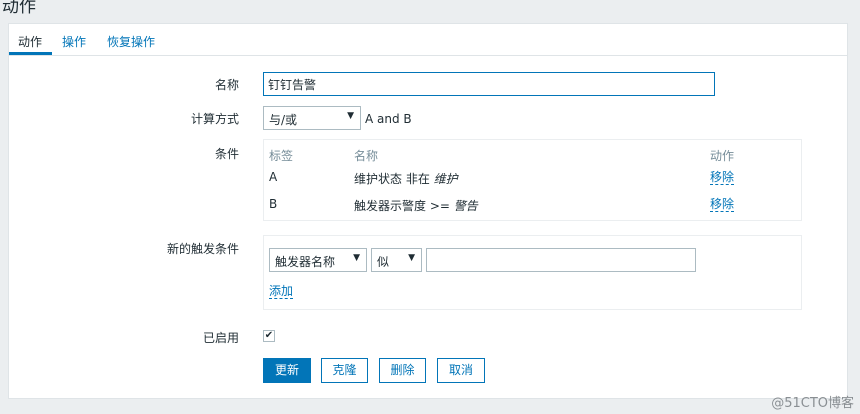  I want to click on condition-row-a-name: 维护状态 非在 维护, so click(406, 178).